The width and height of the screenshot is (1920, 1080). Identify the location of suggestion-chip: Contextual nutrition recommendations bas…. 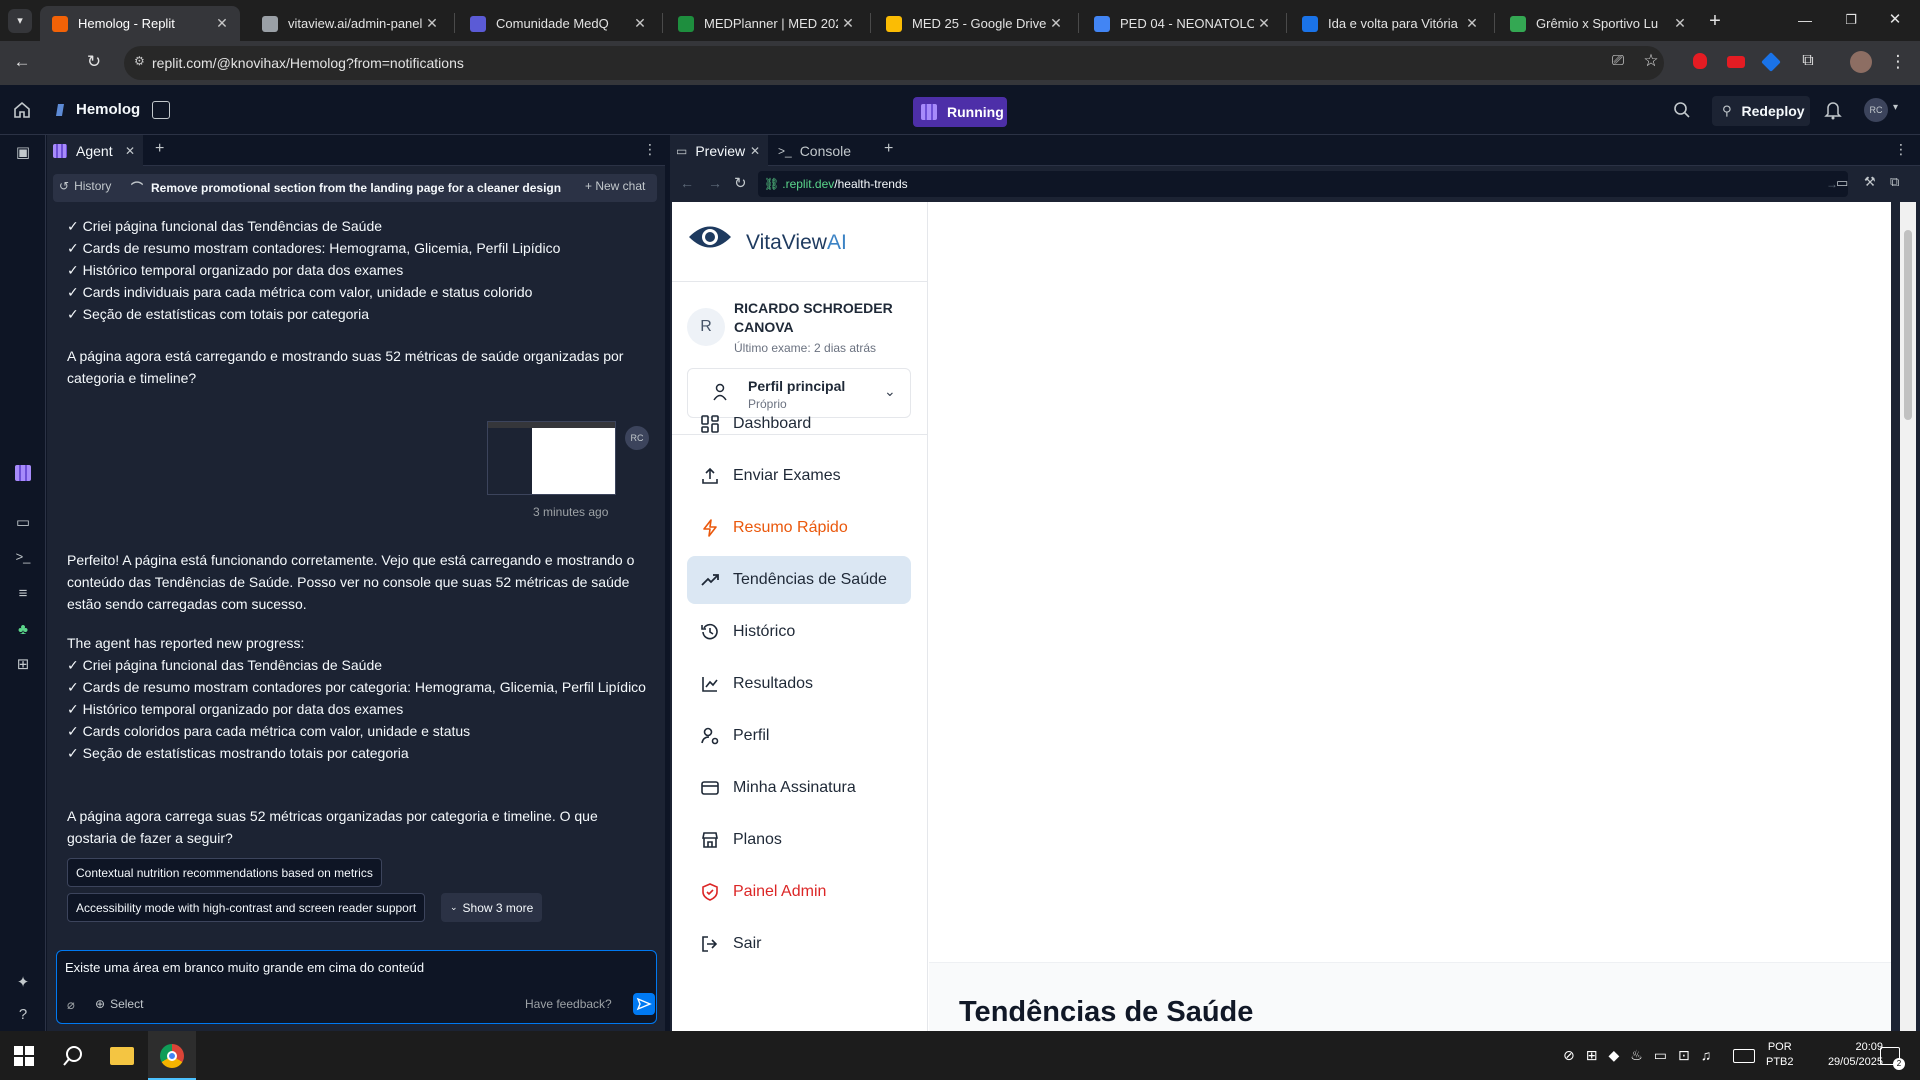
(224, 872).